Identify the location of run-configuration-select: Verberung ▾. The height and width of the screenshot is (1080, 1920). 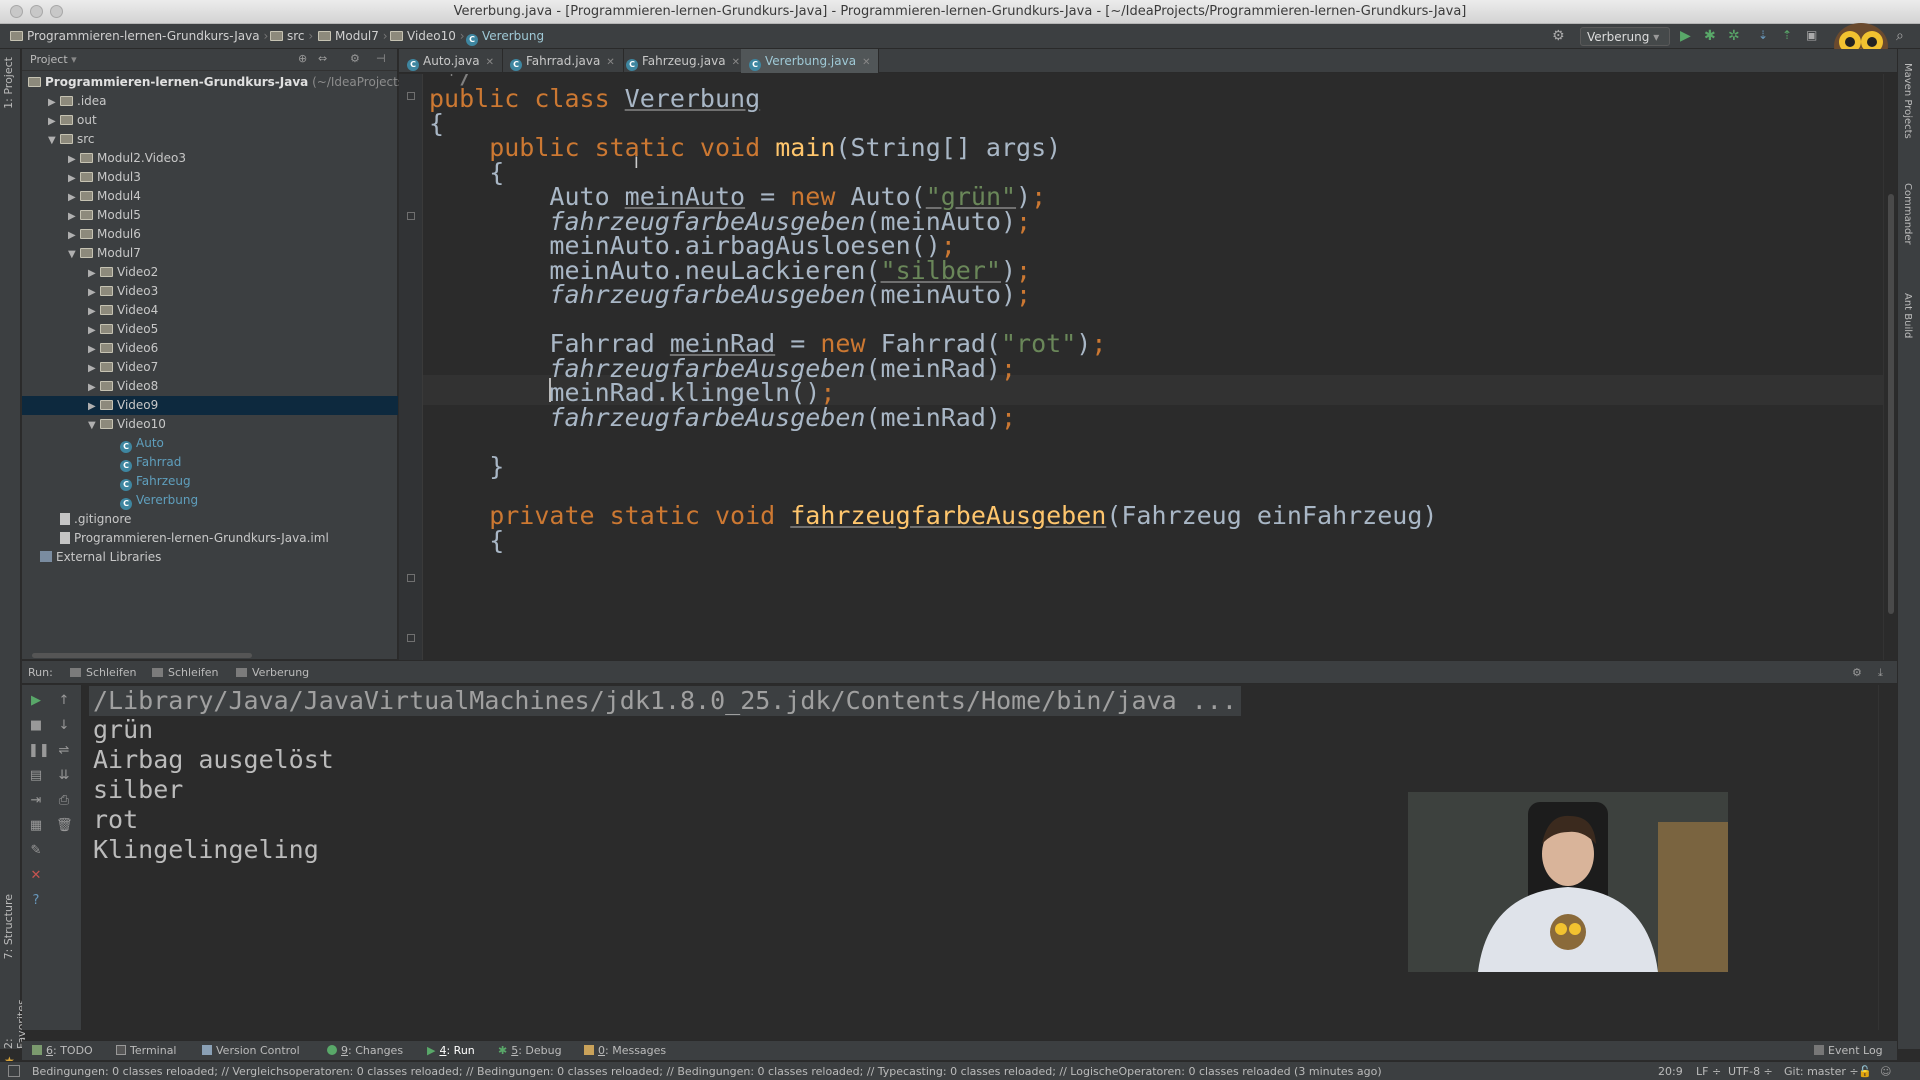
(1625, 36).